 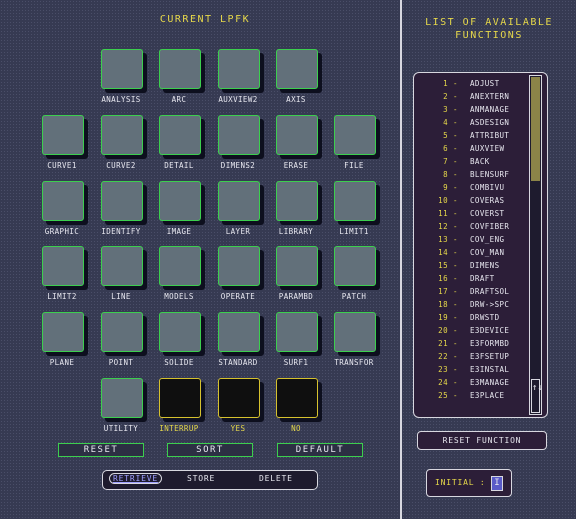 What do you see at coordinates (470, 371) in the screenshot?
I see `function-list-item: 23- E3INSTAL` at bounding box center [470, 371].